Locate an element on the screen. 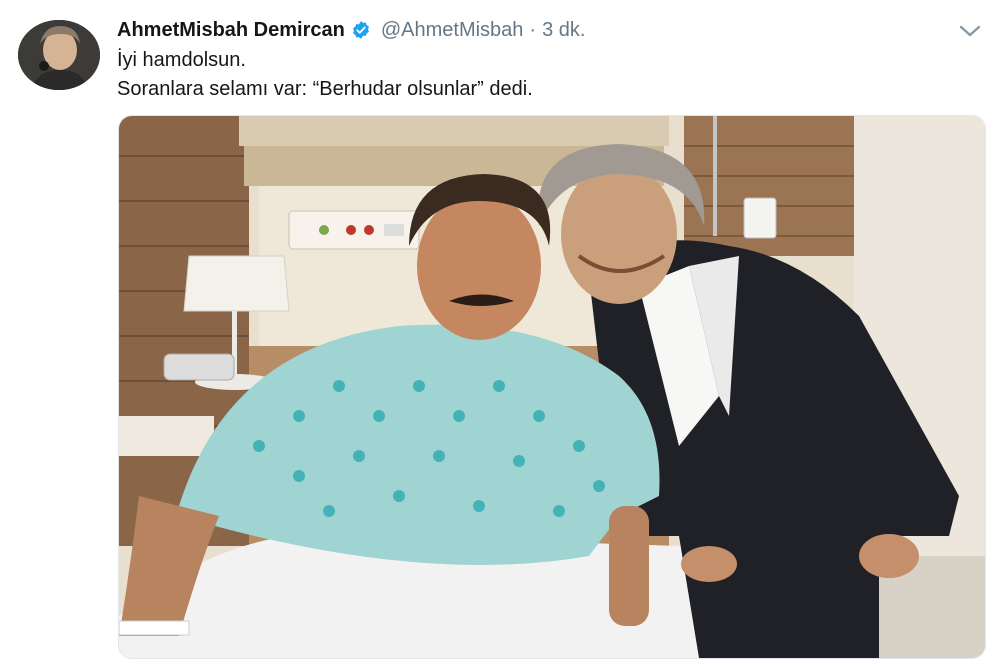 This screenshot has height=666, width=1000. chevron-down-icon is located at coordinates (970, 31).